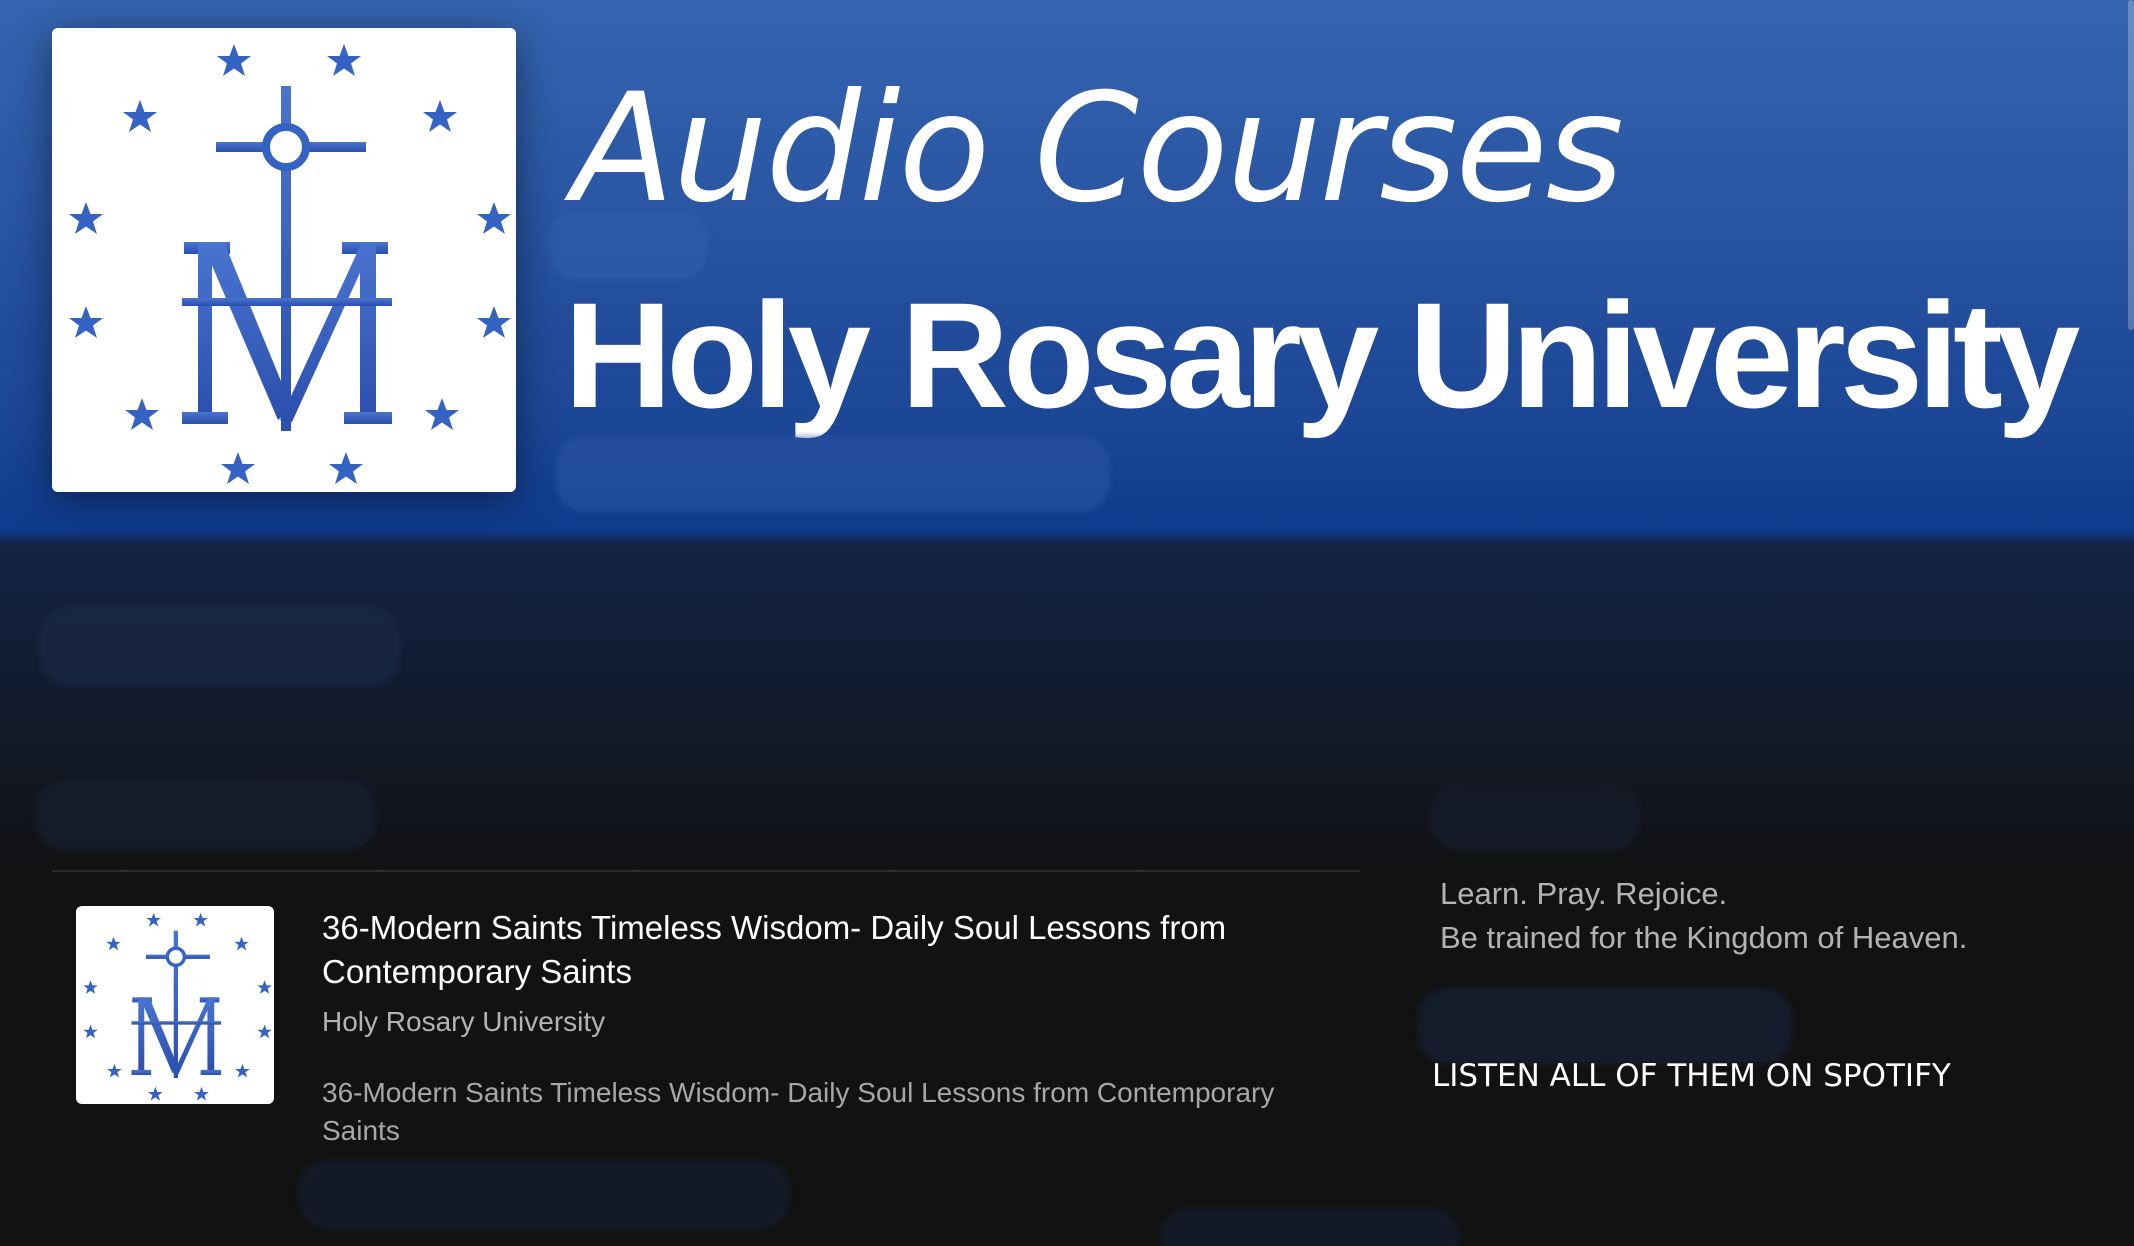 This screenshot has height=1246, width=2134. I want to click on show-cover-art, so click(284, 260).